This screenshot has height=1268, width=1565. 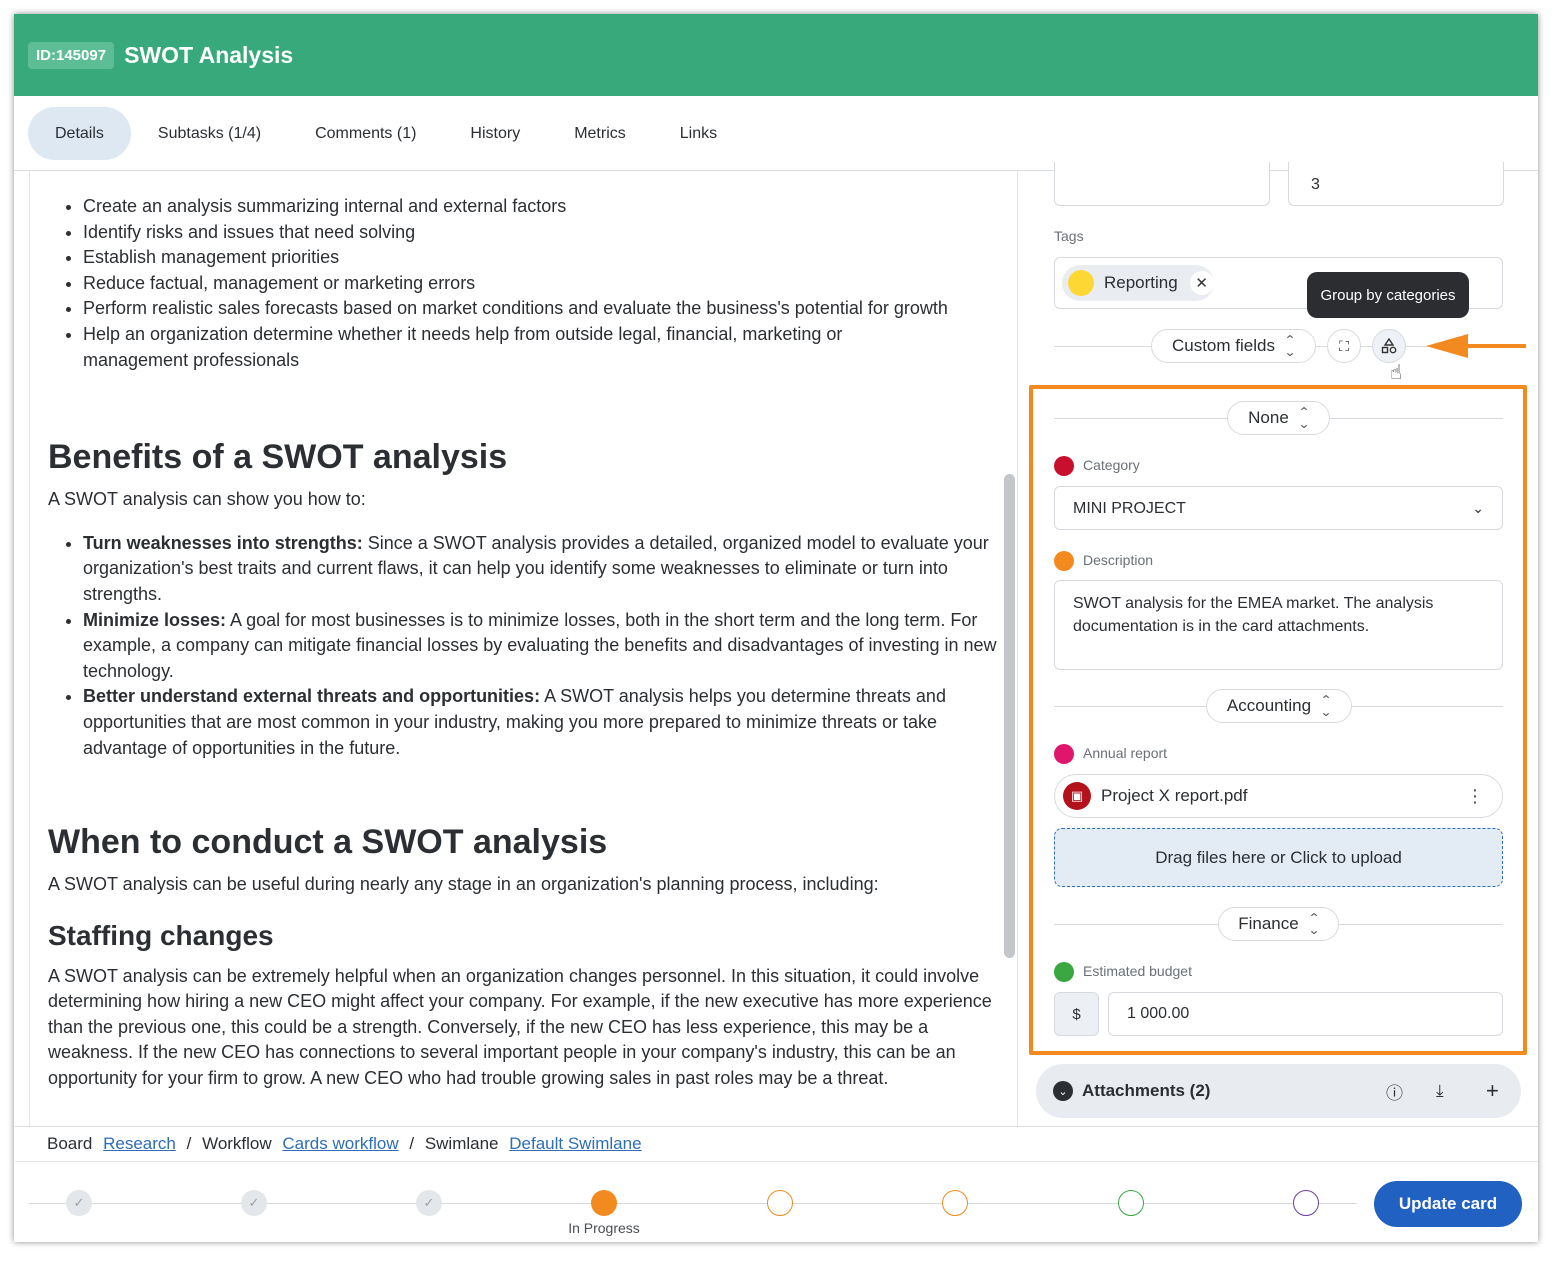 What do you see at coordinates (207, 499) in the screenshot?
I see `benefits-intro: A SWOT analysis can show you how to:` at bounding box center [207, 499].